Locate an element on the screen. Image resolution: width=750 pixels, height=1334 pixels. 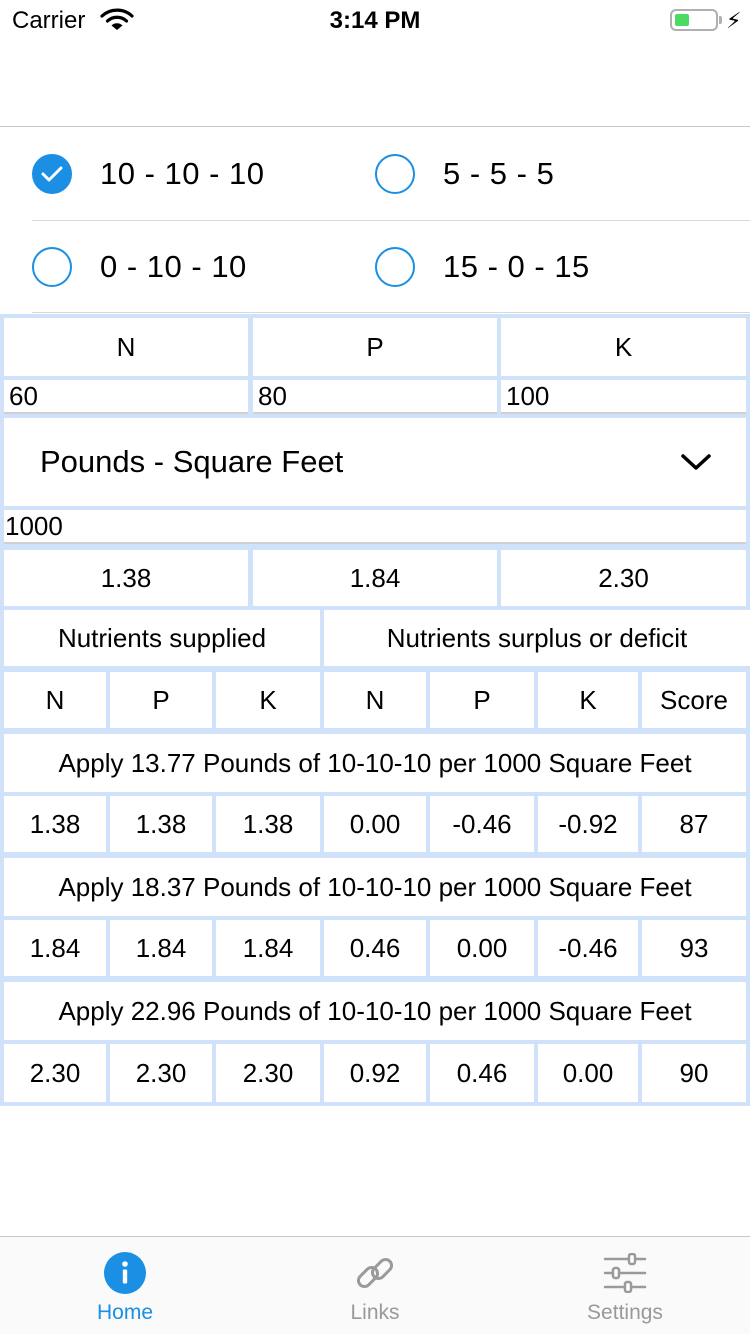
tab-label: Links is located at coordinates (375, 1312).